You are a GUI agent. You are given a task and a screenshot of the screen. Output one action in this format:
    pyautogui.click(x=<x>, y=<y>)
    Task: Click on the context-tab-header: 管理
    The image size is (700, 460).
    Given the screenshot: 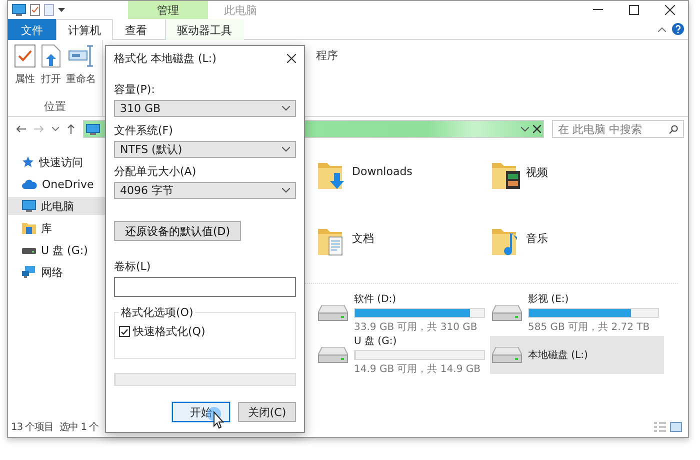 What is the action you would take?
    pyautogui.click(x=168, y=10)
    